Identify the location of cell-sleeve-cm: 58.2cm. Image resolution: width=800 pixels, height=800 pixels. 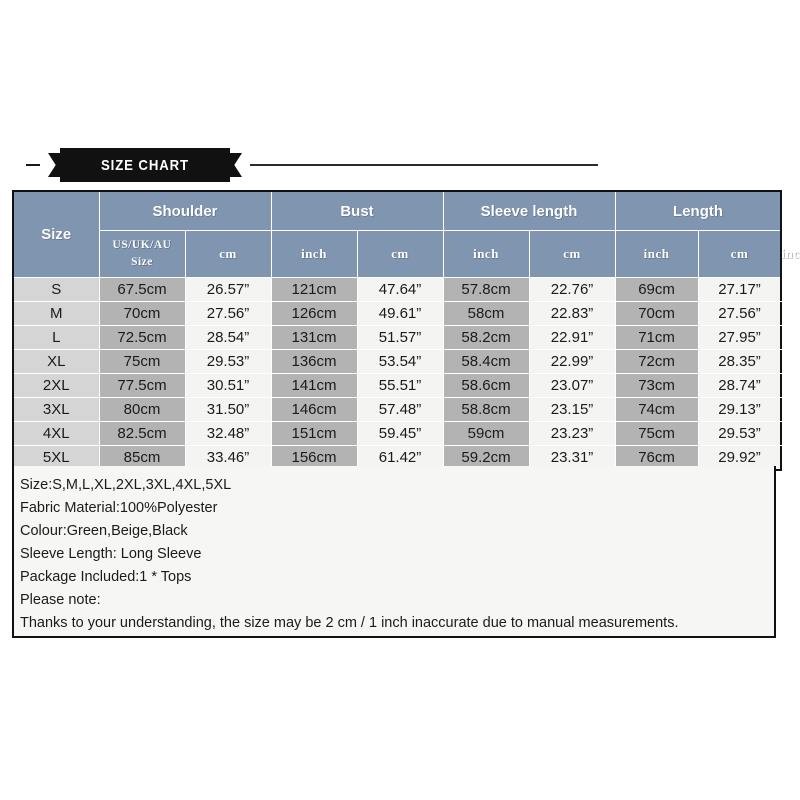
(486, 337).